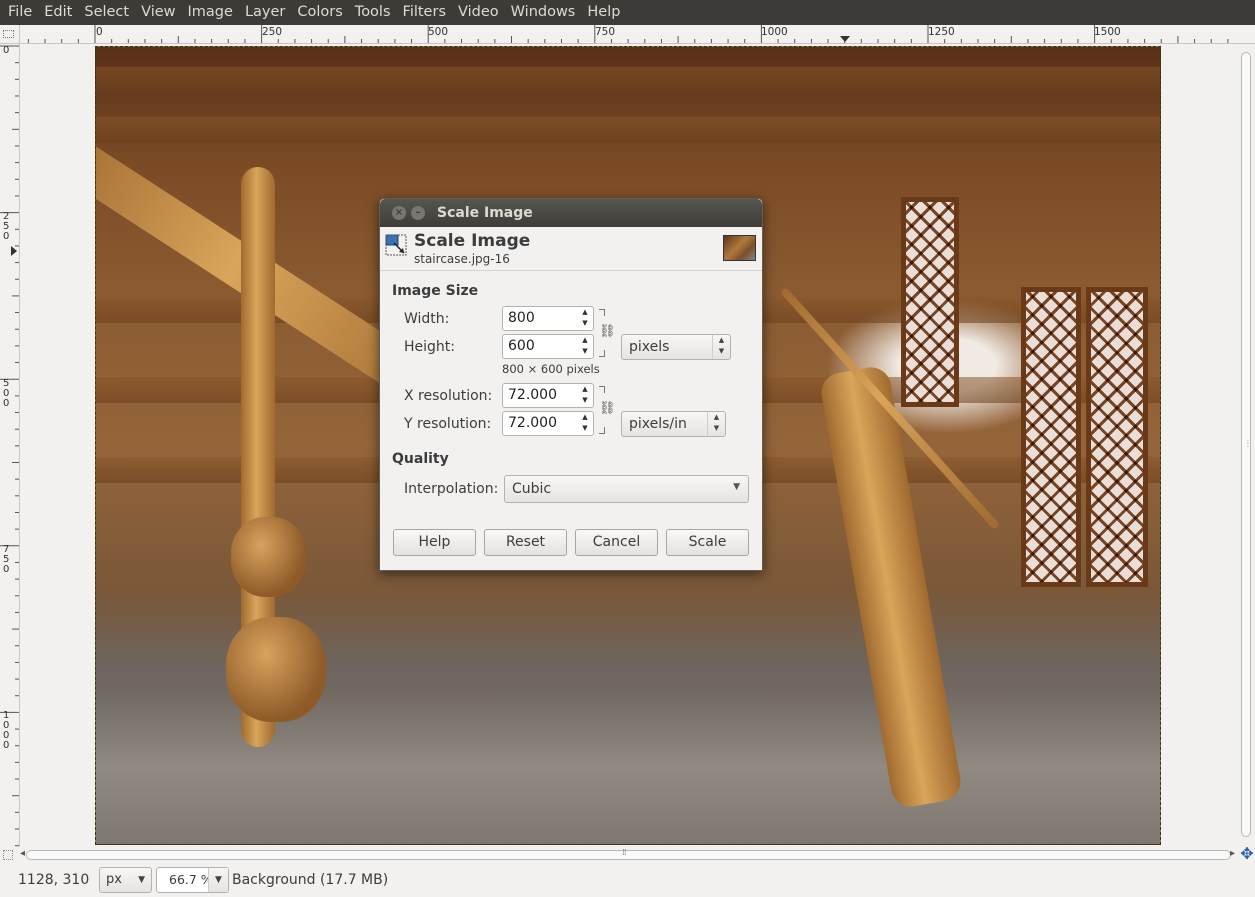 The image size is (1255, 897). Describe the element at coordinates (472, 241) in the screenshot. I see `dialog-header-title: Scale Image` at that location.